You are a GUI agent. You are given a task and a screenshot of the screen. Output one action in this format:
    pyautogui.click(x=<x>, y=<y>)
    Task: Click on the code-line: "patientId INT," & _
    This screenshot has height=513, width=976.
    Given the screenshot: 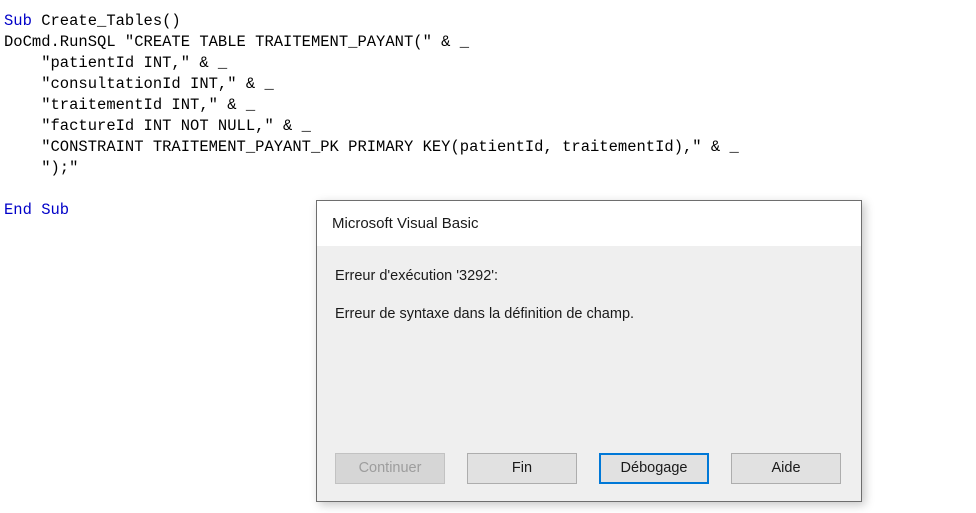 What is the action you would take?
    pyautogui.click(x=490, y=63)
    